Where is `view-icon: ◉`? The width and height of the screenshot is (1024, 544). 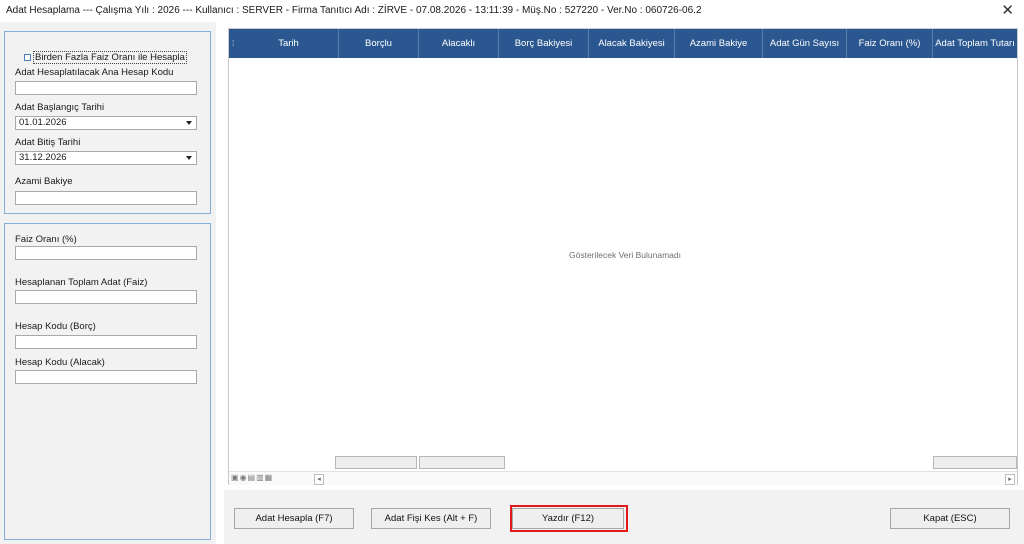 view-icon: ◉ is located at coordinates (244, 477).